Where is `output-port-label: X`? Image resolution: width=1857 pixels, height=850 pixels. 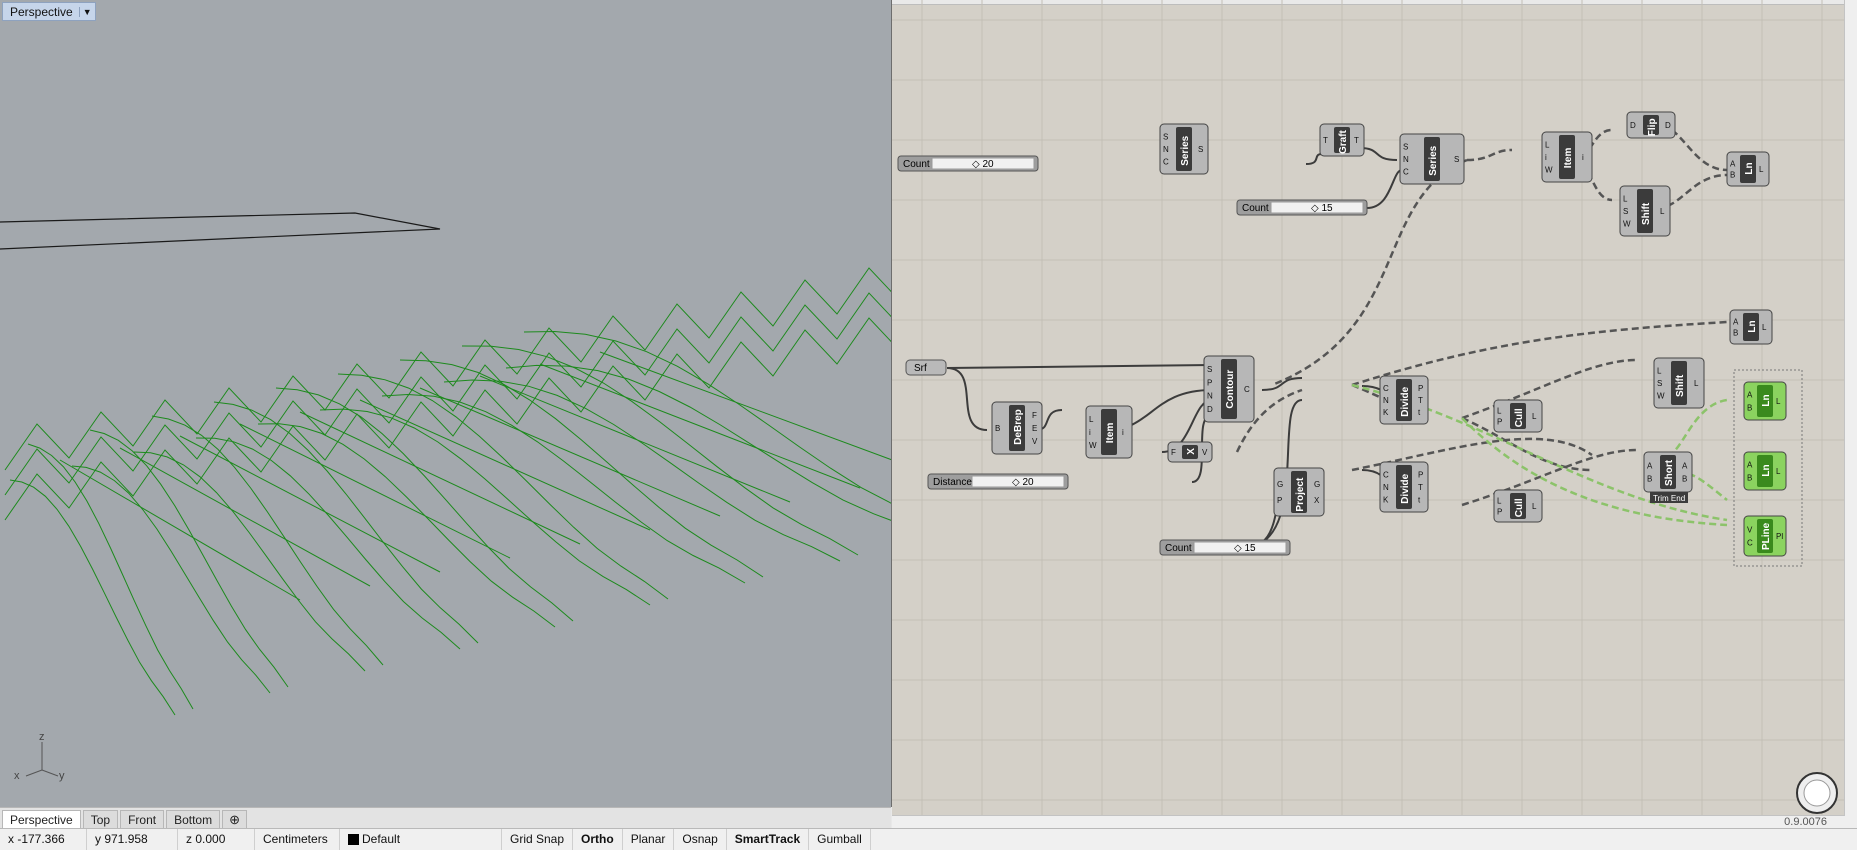
output-port-label: X is located at coordinates (1317, 500).